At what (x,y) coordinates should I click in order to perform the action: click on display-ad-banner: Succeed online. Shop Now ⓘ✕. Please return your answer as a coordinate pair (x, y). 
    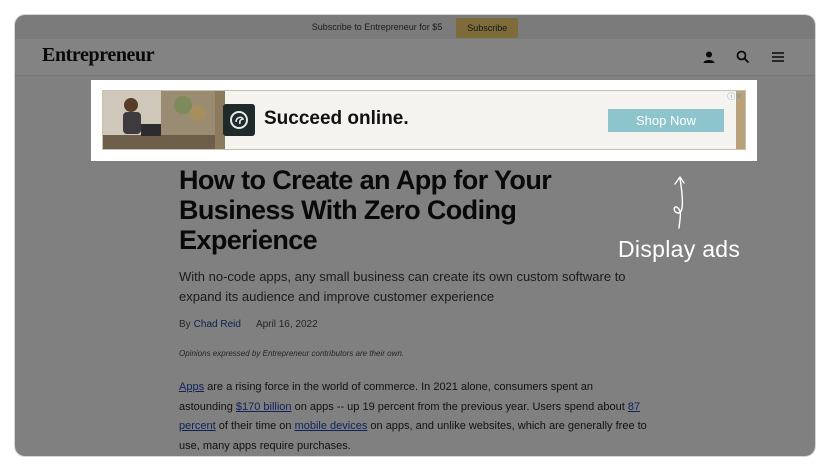
    Looking at the image, I should click on (424, 120).